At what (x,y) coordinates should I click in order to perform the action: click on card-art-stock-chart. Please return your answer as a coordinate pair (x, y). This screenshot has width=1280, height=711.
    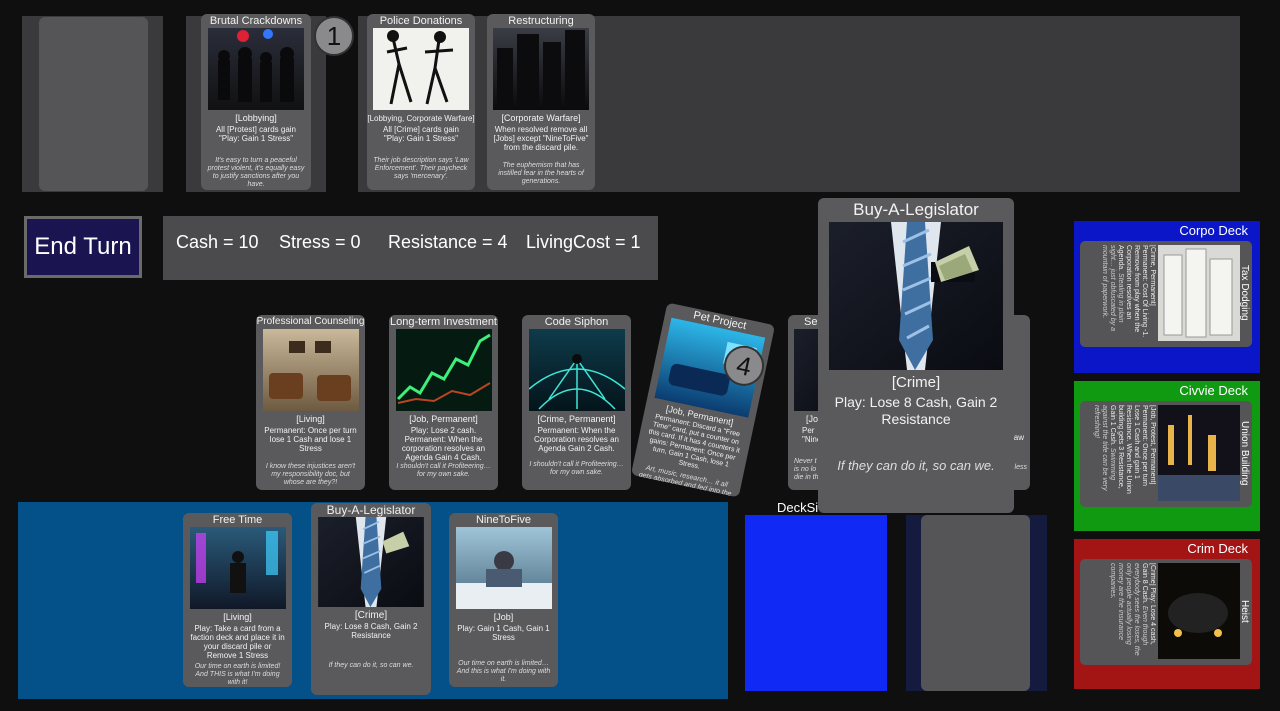
    Looking at the image, I should click on (443, 370).